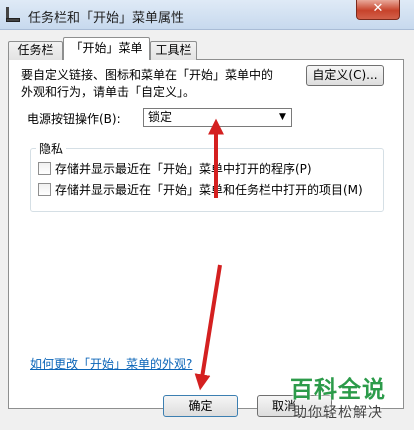 The image size is (414, 430). I want to click on watermark: 百科全说 助你轻松解决, so click(345, 396).